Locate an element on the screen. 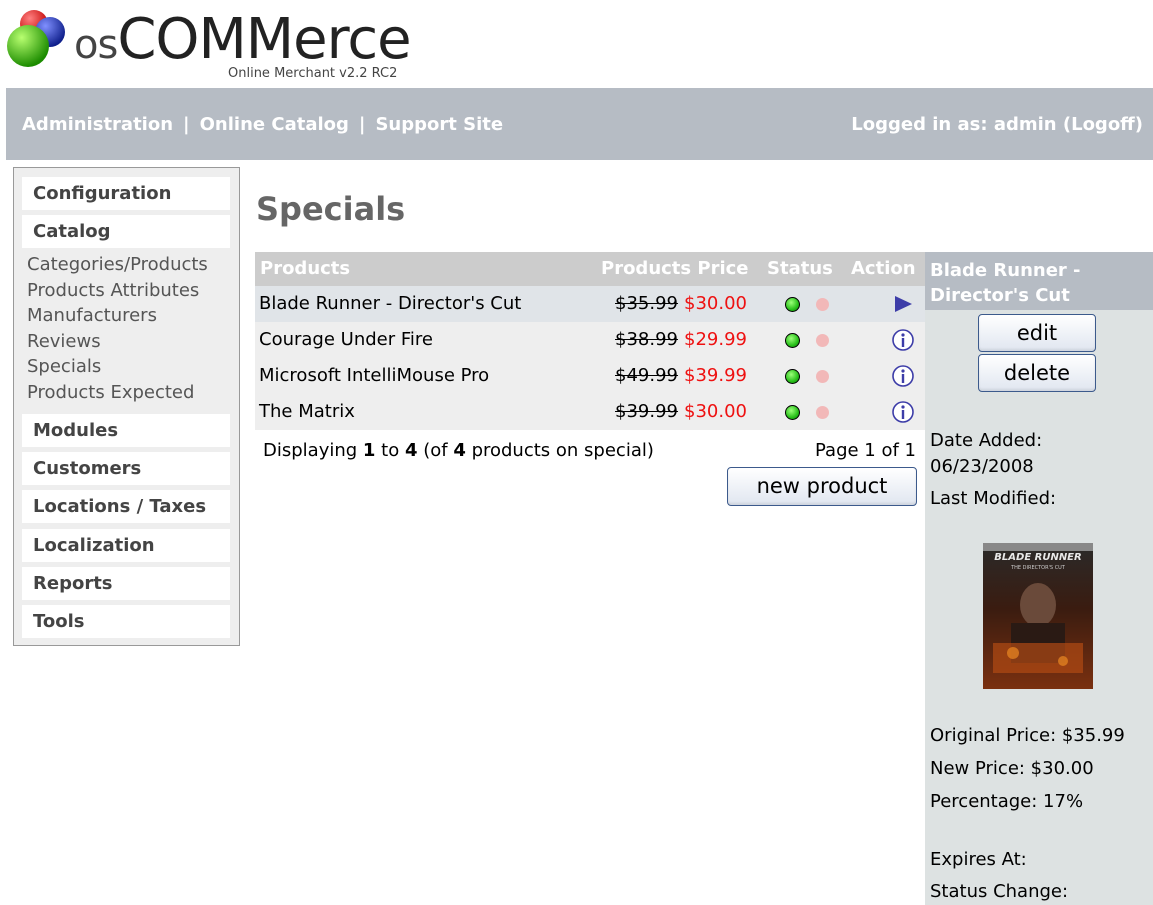 The height and width of the screenshot is (905, 1153). new-price-line: New Price: $30.00 is located at coordinates (1012, 768).